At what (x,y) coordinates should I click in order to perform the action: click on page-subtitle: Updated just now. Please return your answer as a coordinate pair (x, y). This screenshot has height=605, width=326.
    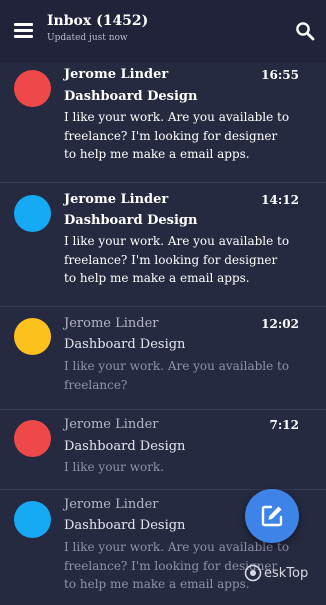
    Looking at the image, I should click on (87, 38).